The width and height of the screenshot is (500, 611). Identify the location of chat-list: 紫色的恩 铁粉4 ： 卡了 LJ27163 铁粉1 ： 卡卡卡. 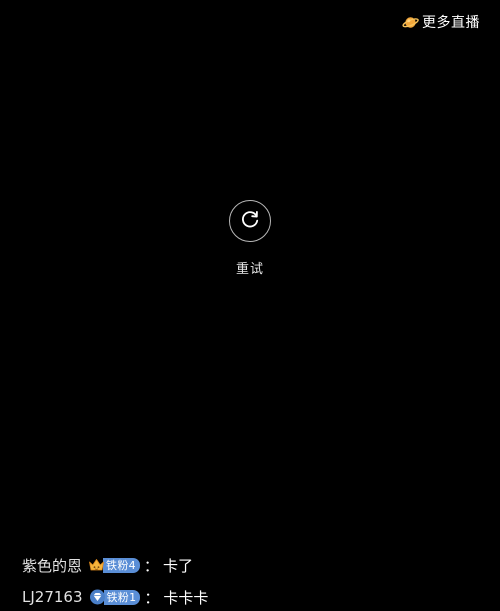
(257, 581).